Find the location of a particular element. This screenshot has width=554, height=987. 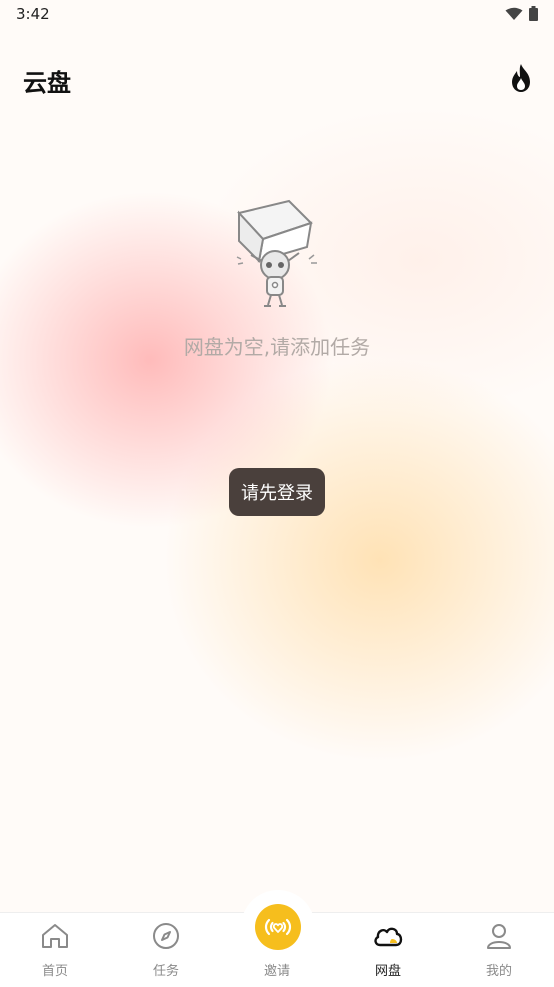

status-icons is located at coordinates (521, 13).